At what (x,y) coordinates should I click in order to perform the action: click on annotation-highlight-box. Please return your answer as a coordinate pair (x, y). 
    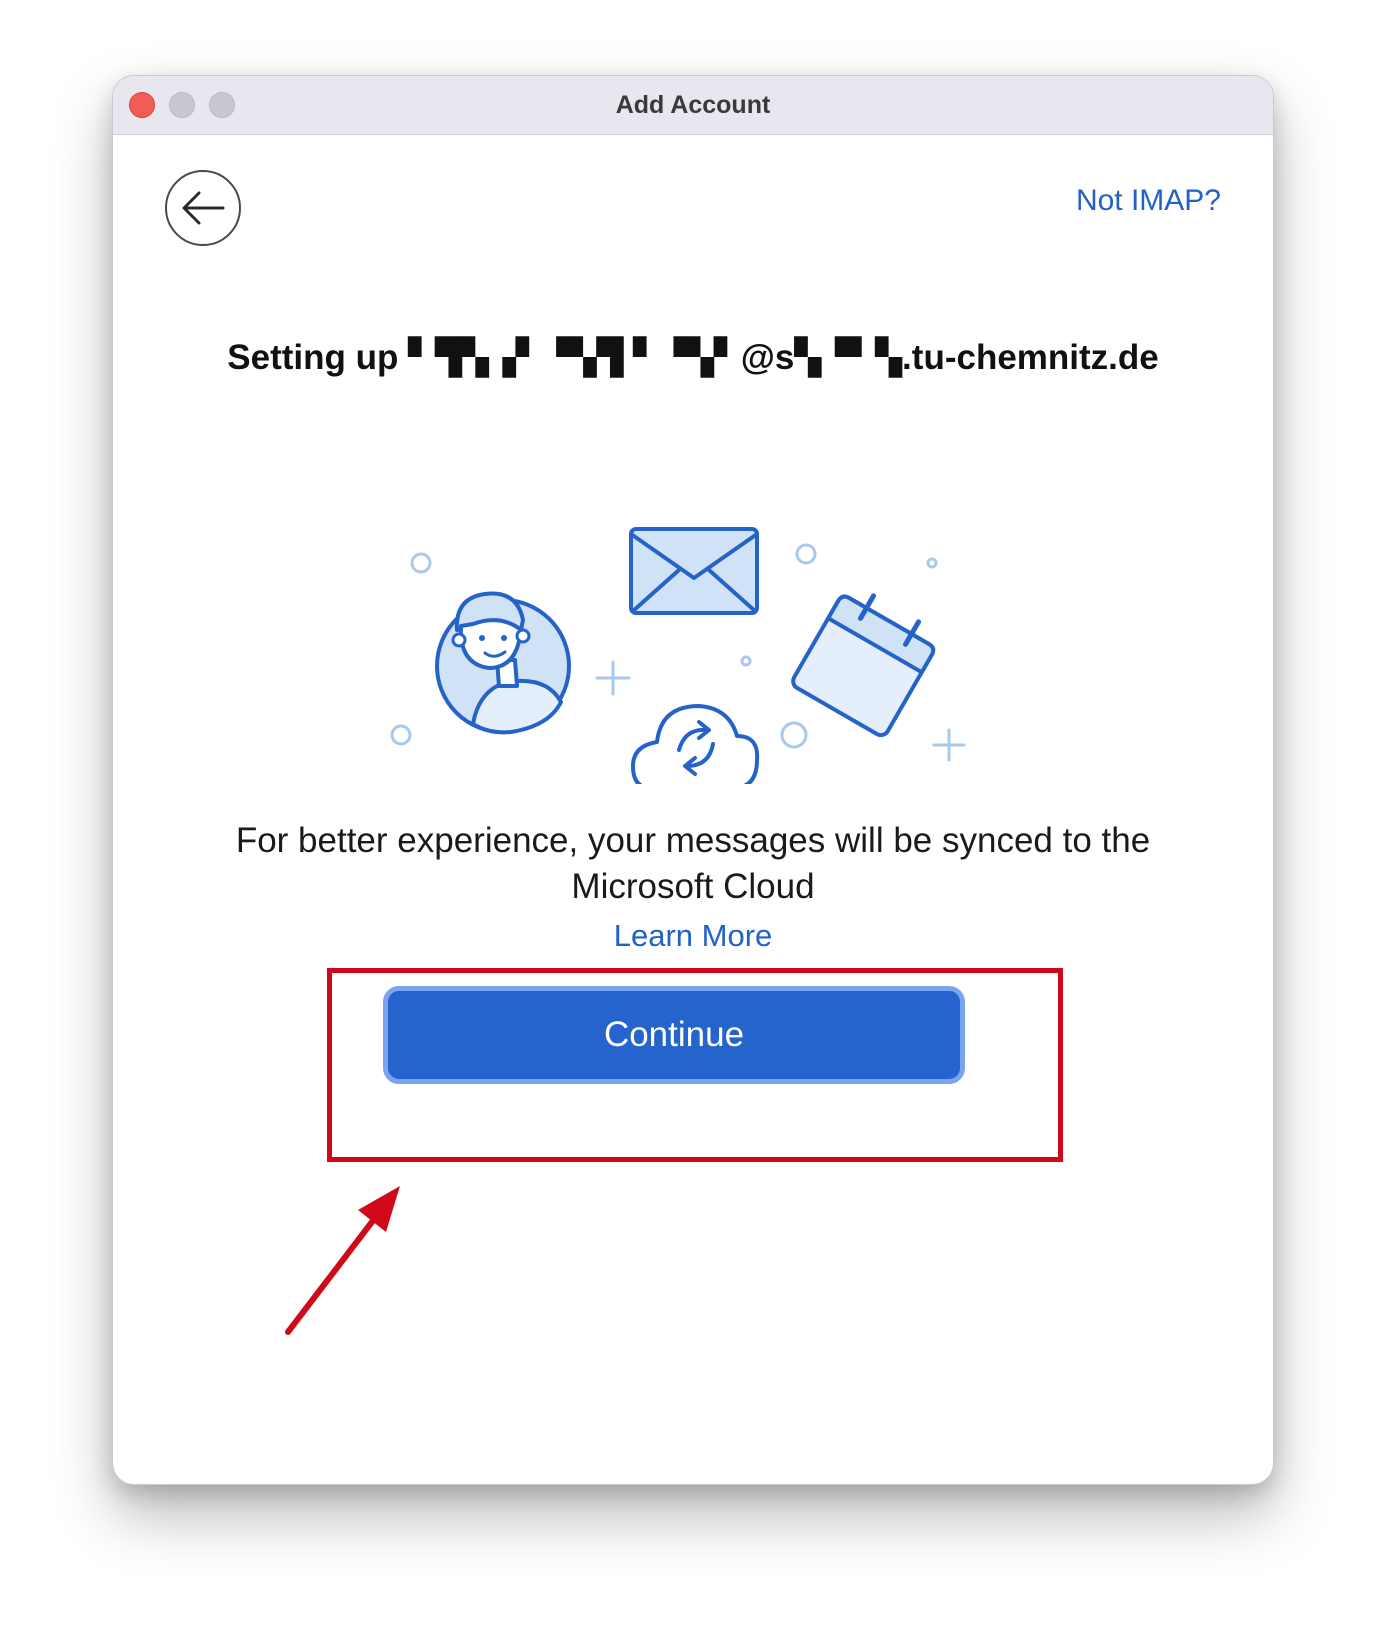
    Looking at the image, I should click on (695, 1065).